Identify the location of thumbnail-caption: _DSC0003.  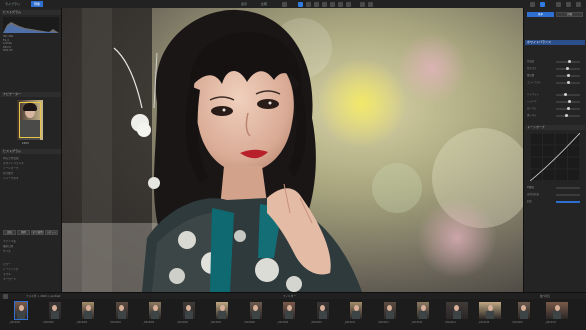
(82, 322).